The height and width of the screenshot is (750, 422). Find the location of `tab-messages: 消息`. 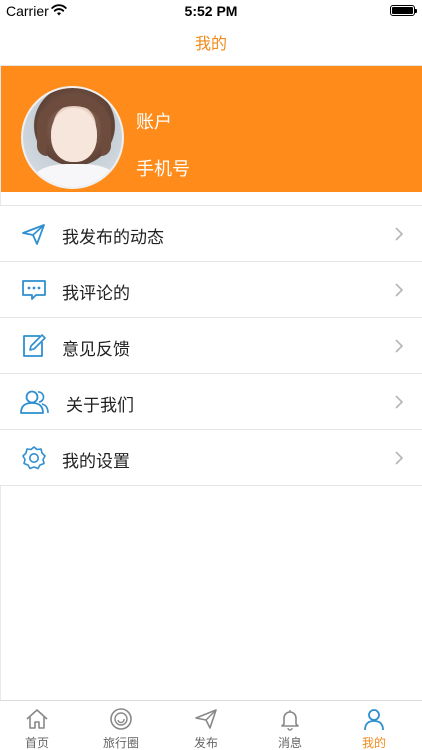

tab-messages: 消息 is located at coordinates (290, 725).